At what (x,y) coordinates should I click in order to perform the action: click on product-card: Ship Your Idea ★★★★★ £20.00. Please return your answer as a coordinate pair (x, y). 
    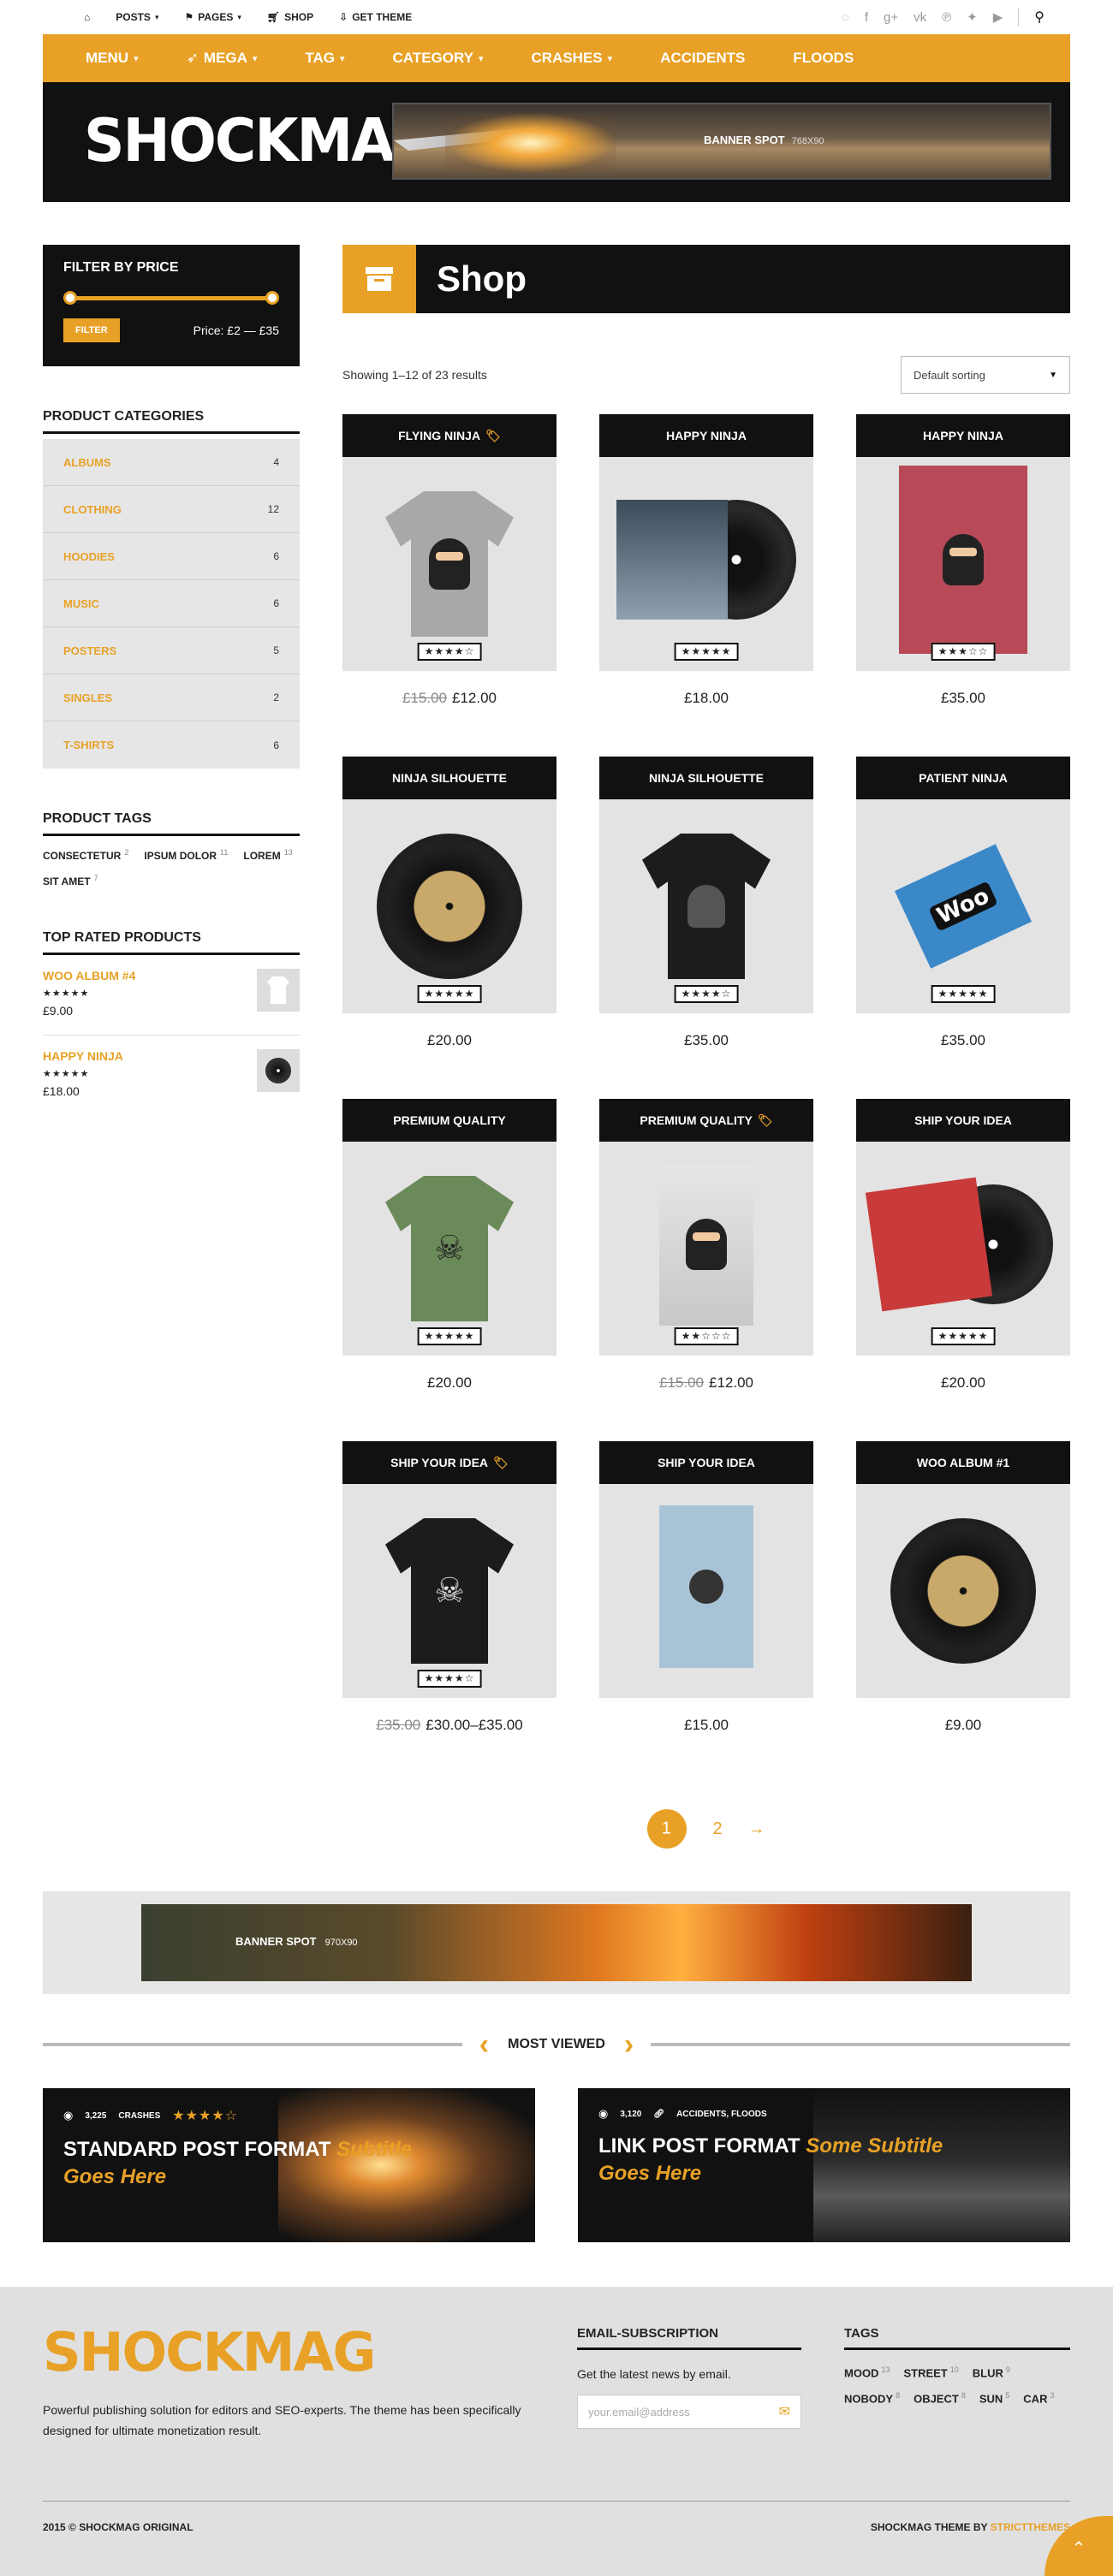
    Looking at the image, I should click on (963, 1270).